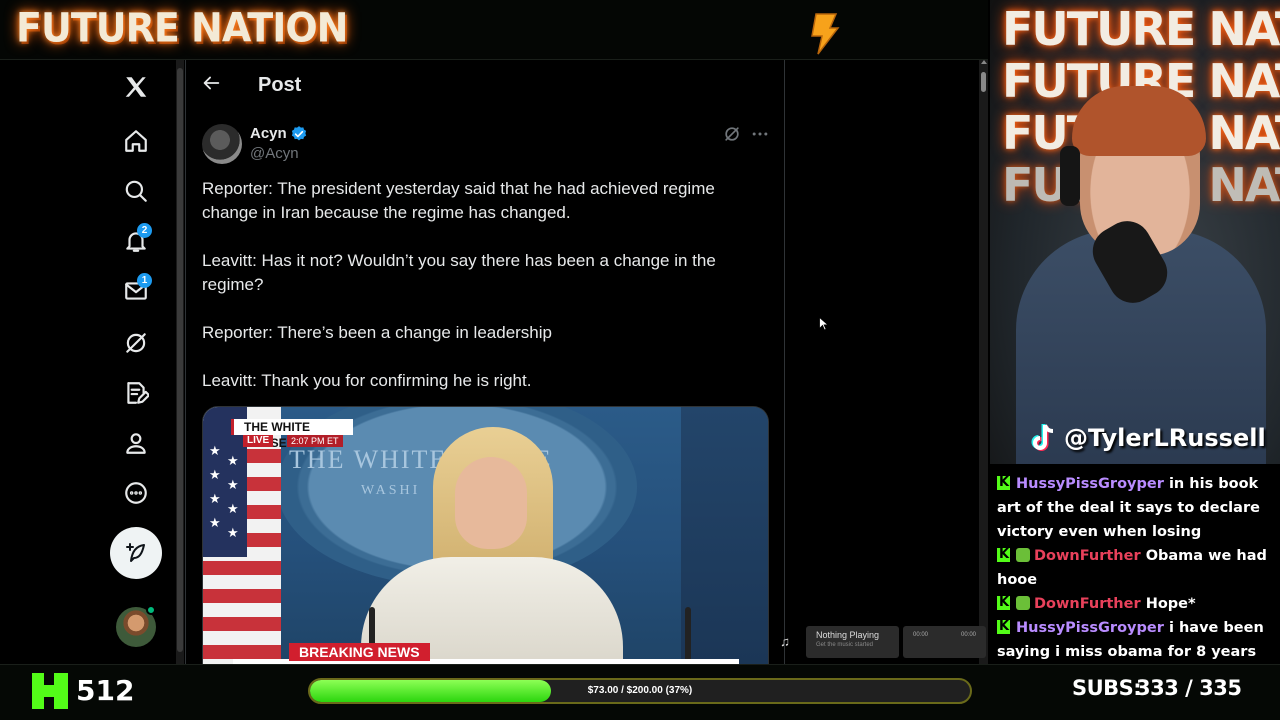 This screenshot has height=720, width=1280. What do you see at coordinates (944, 642) in the screenshot?
I see `playback-progress: 00:00 00:00` at bounding box center [944, 642].